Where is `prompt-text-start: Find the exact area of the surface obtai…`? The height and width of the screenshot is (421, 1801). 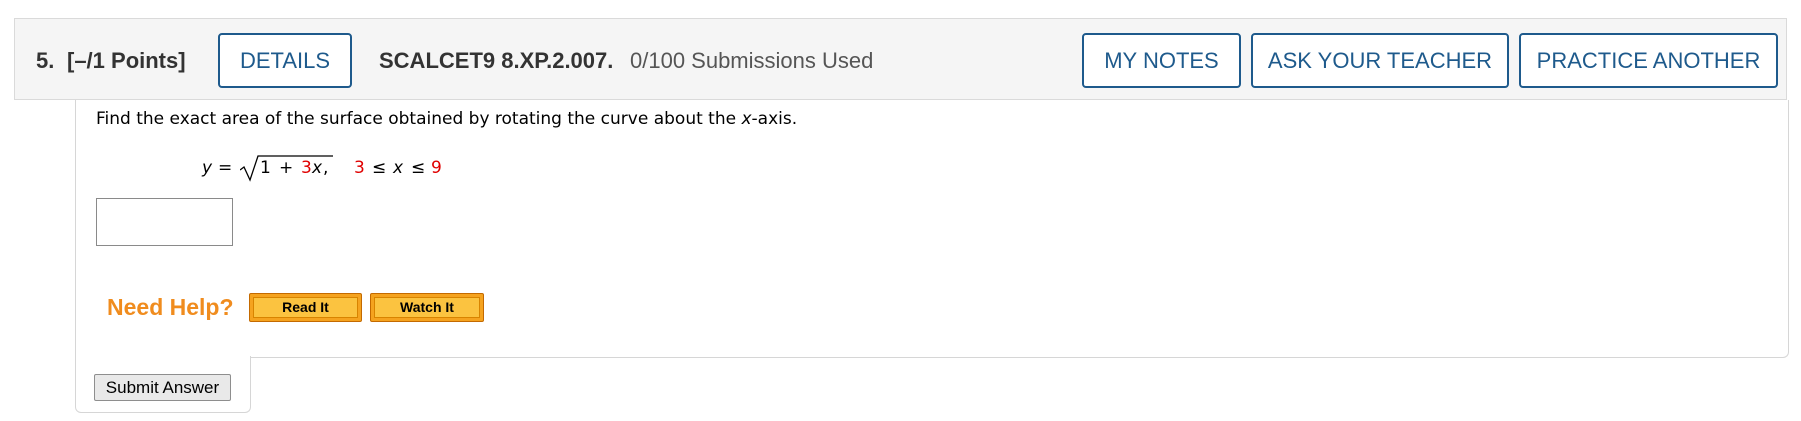 prompt-text-start: Find the exact area of the surface obtai… is located at coordinates (419, 119).